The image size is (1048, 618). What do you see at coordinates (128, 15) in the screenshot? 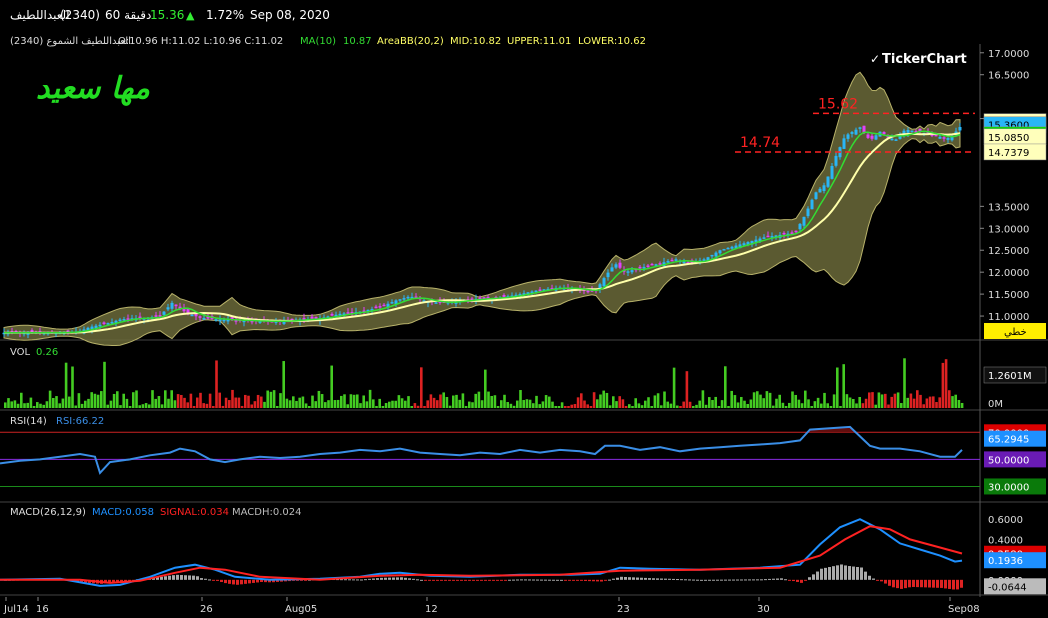
I see `interval-label: 60 دقيقة` at bounding box center [128, 15].